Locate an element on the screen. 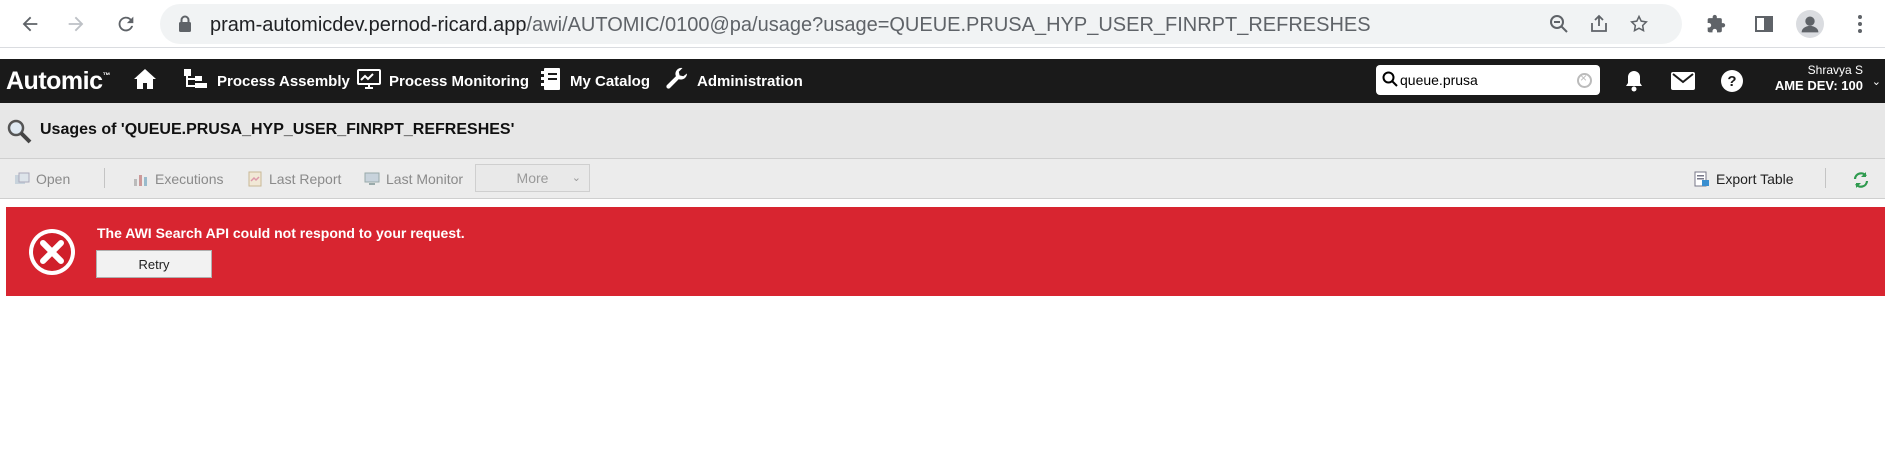 The width and height of the screenshot is (1885, 468). forward-icon is located at coordinates (76, 24).